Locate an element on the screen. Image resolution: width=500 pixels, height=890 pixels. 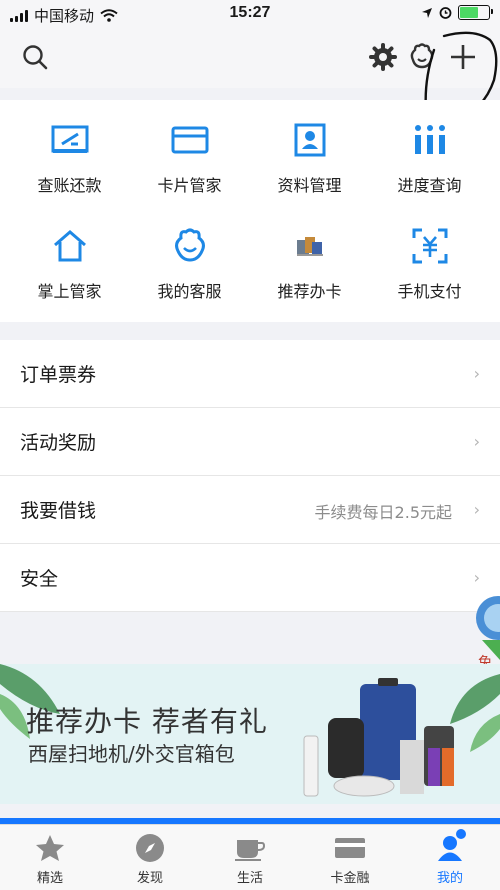
customer-service-icon is located at coordinates (190, 246).